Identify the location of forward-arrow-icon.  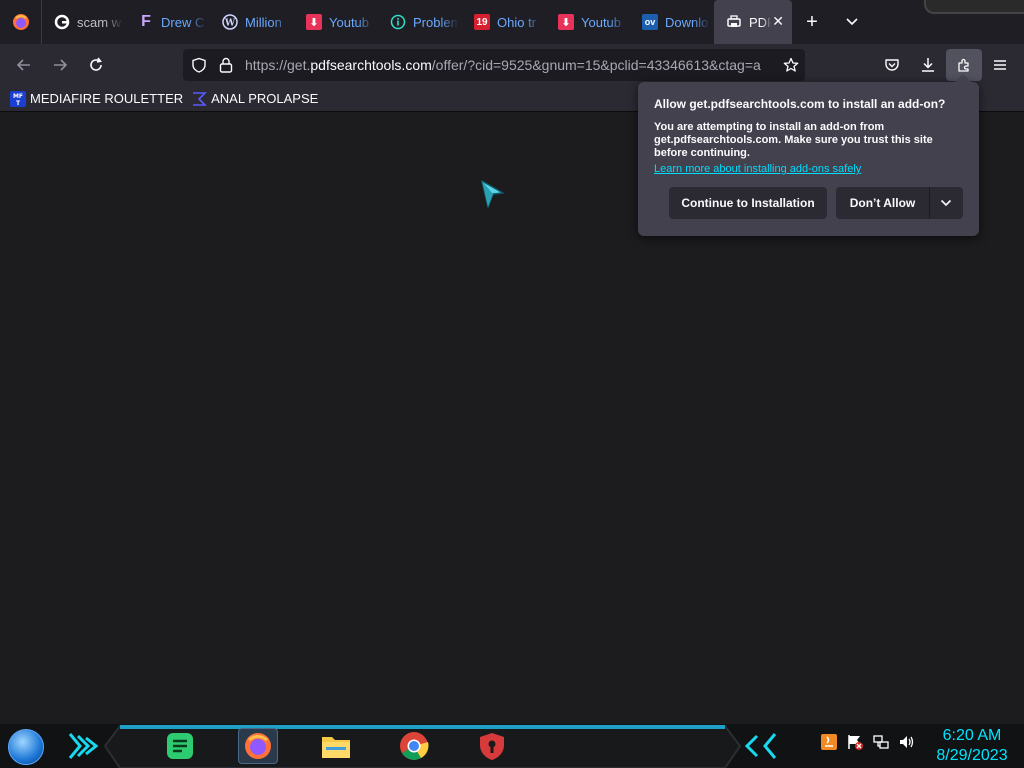
(61, 65).